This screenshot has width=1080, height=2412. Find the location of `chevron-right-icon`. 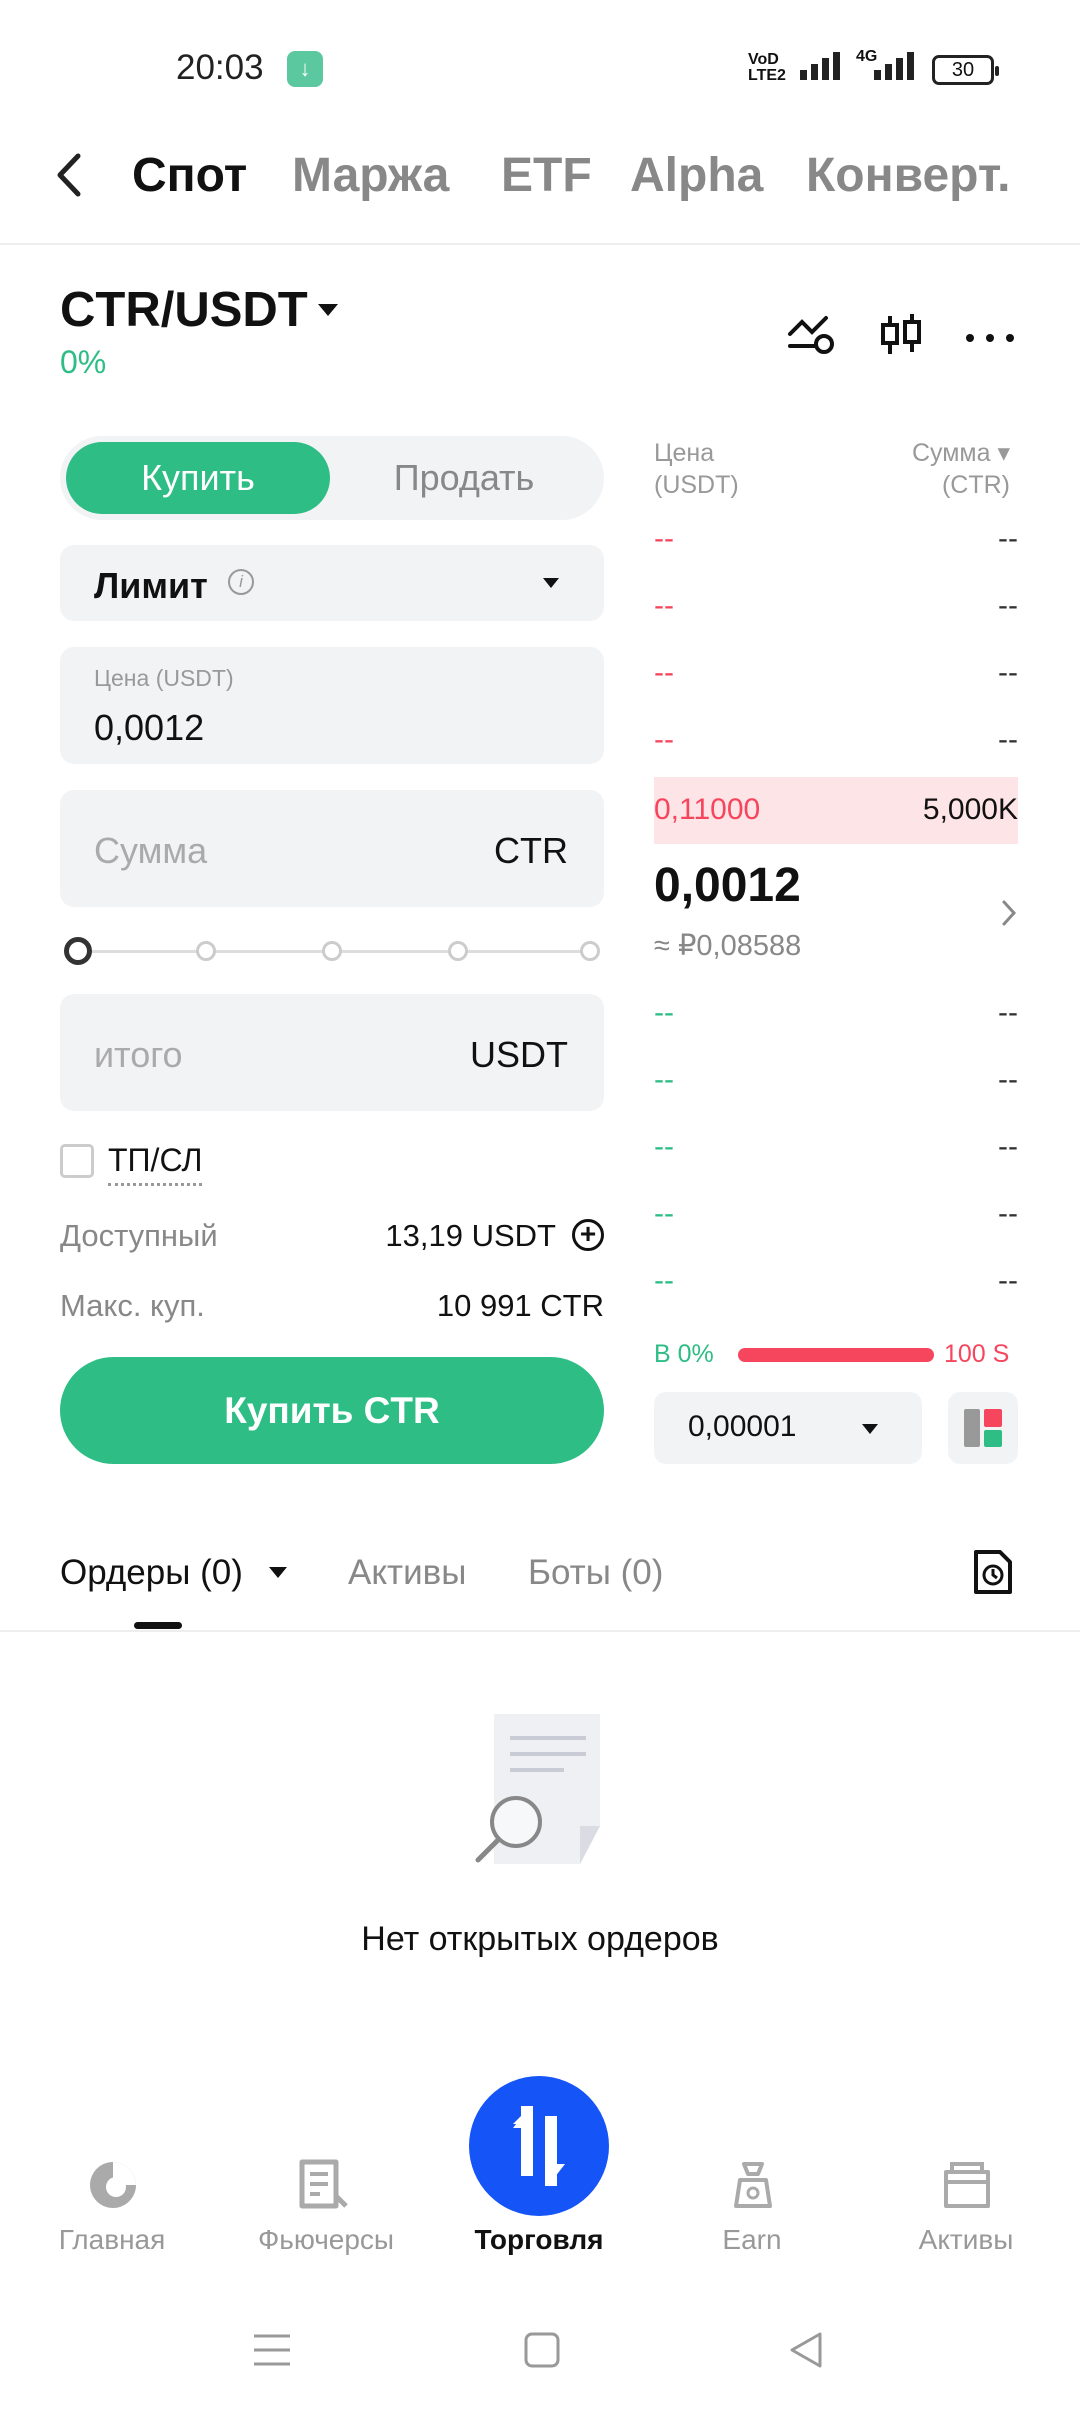

chevron-right-icon is located at coordinates (1009, 913).